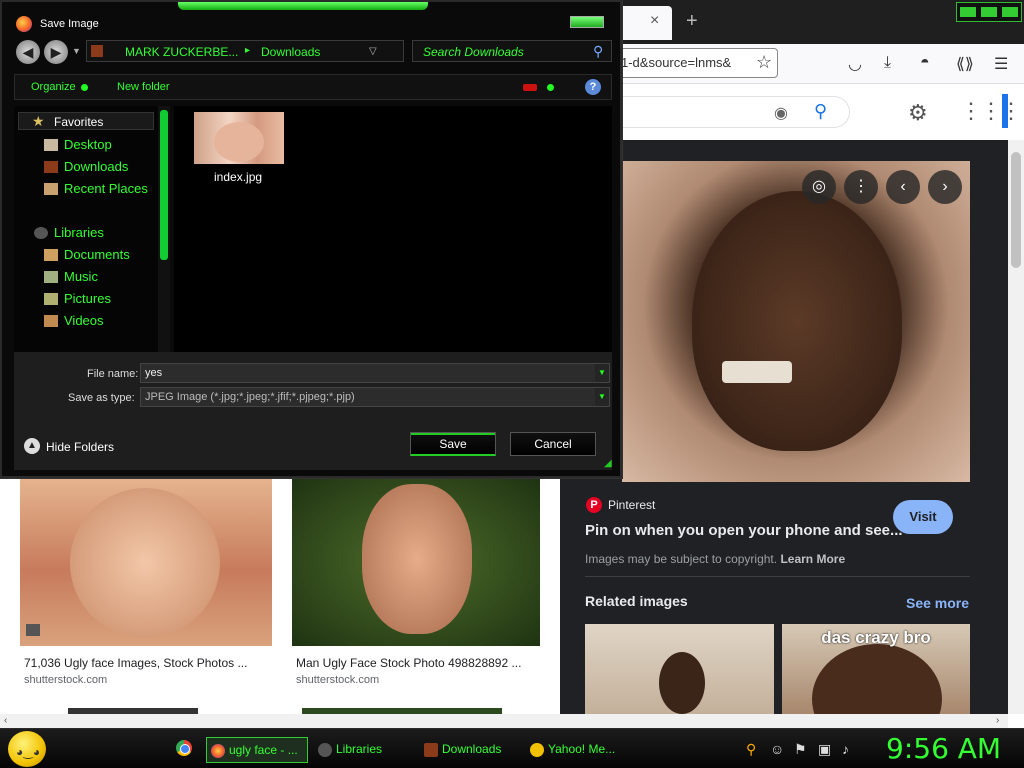  Describe the element at coordinates (365, 750) in the screenshot. I see `taskbar-item-libraries: Libraries` at that location.